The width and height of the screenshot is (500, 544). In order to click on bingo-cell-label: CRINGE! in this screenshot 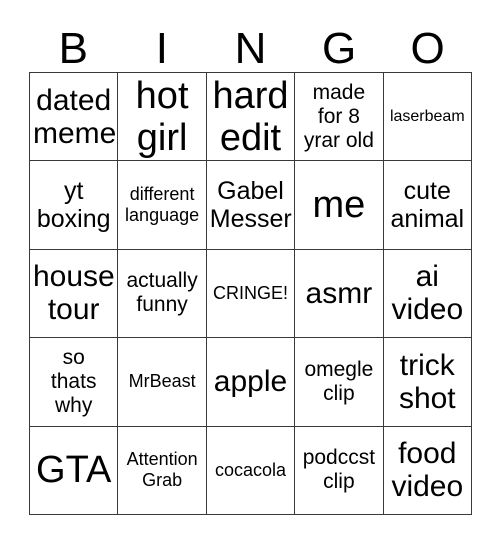, I will do `click(250, 292)`.